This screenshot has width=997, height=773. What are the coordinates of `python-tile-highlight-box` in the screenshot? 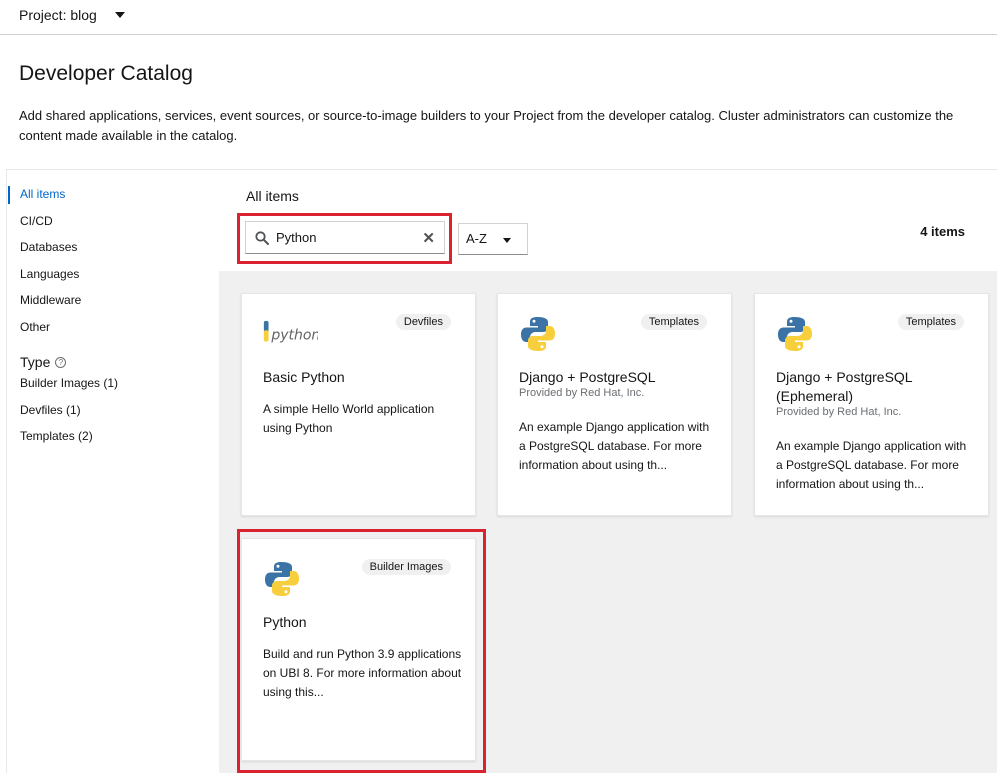 It's located at (361, 651).